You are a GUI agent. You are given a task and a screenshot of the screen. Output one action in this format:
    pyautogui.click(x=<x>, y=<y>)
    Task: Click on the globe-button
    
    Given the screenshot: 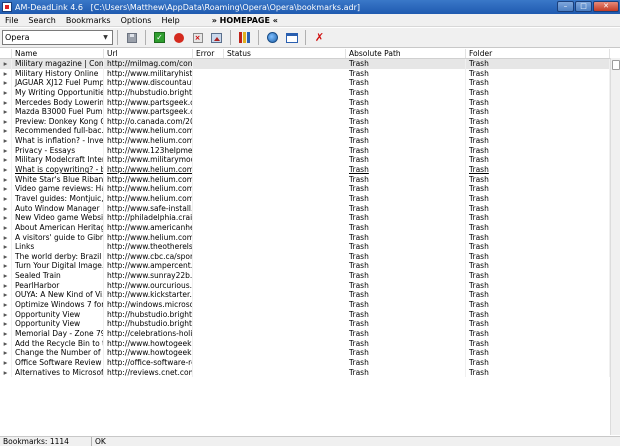 What is the action you would take?
    pyautogui.click(x=272, y=37)
    